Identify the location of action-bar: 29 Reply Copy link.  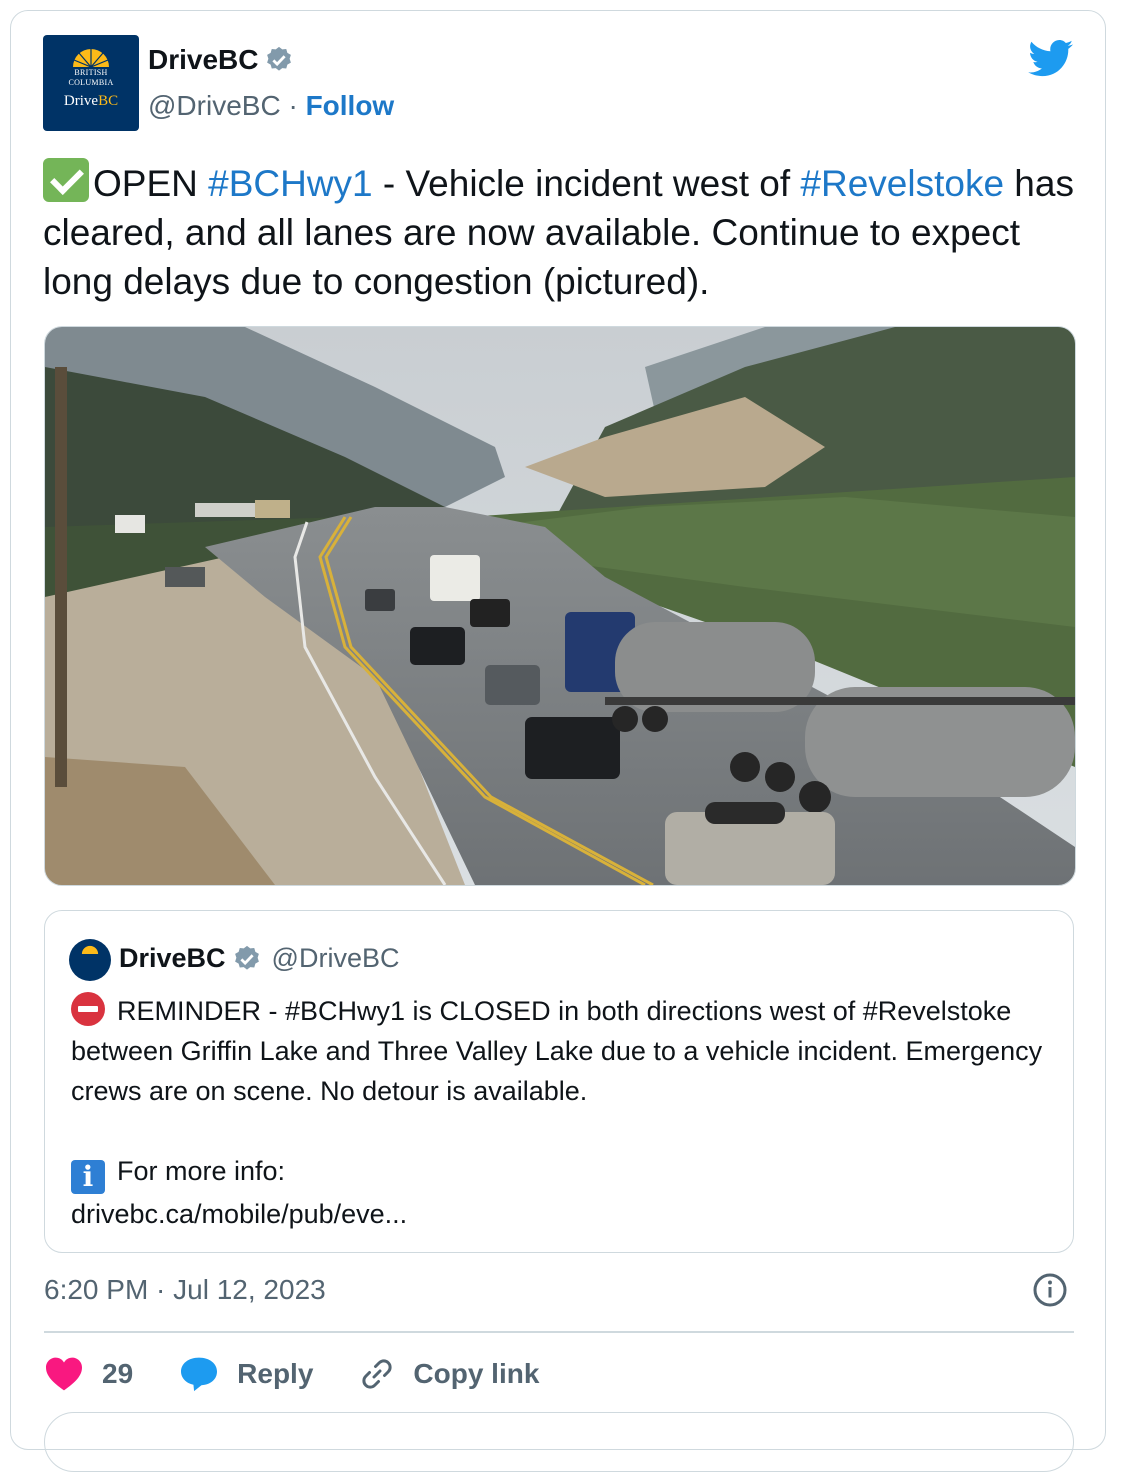
(314, 1374).